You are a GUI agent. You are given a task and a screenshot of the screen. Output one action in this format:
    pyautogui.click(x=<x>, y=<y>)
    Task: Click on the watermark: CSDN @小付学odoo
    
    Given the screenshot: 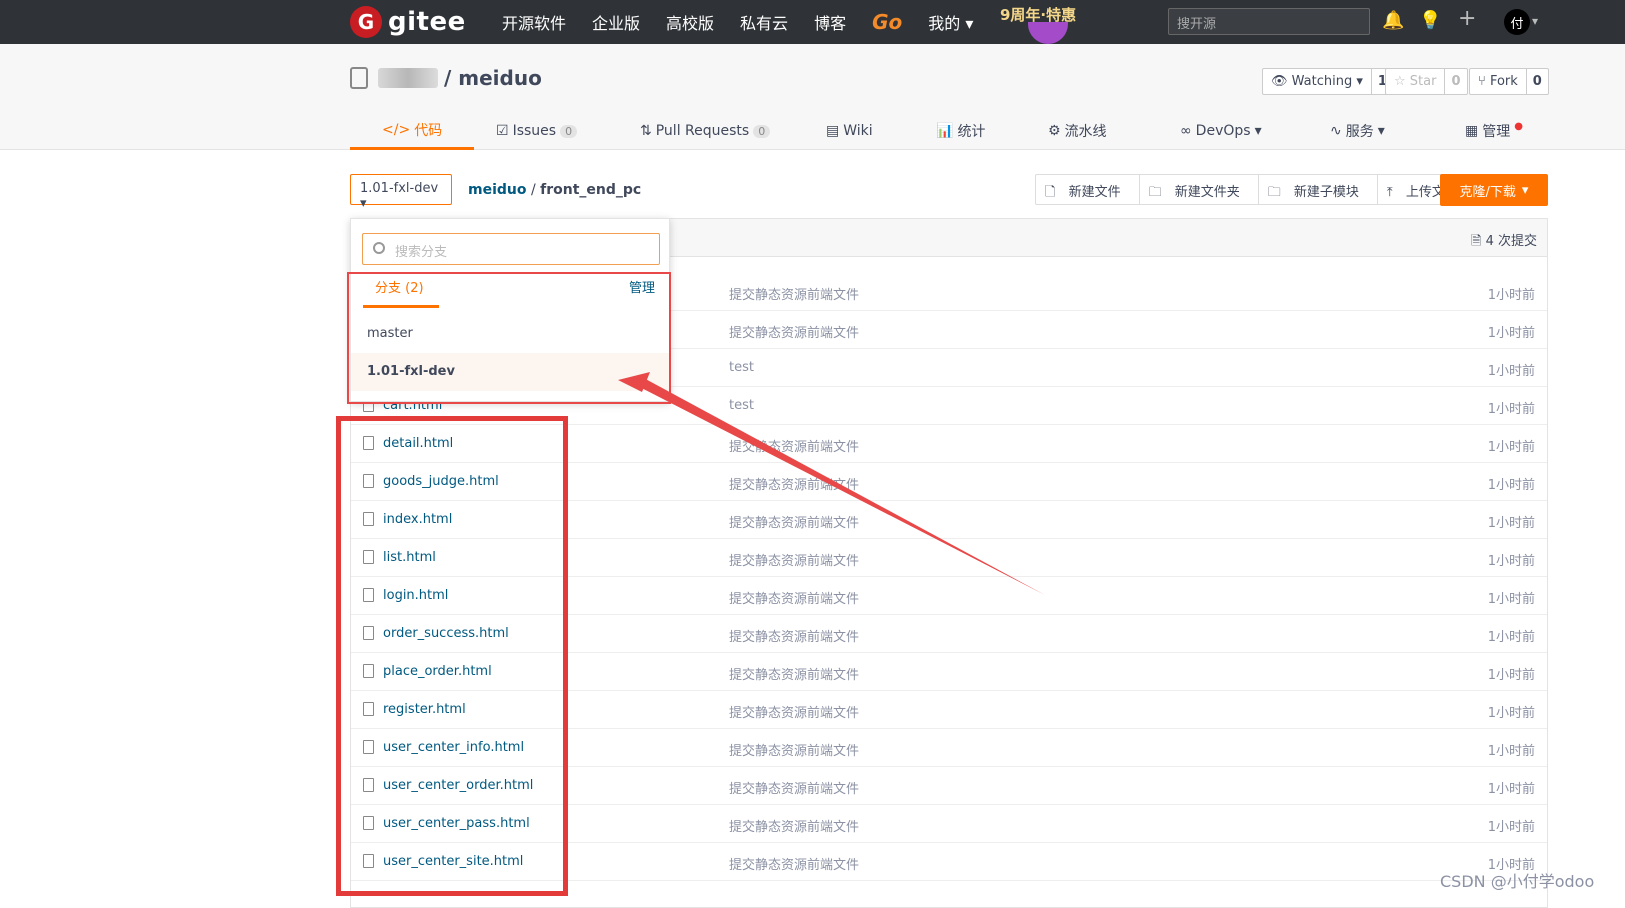 What is the action you would take?
    pyautogui.click(x=1517, y=881)
    